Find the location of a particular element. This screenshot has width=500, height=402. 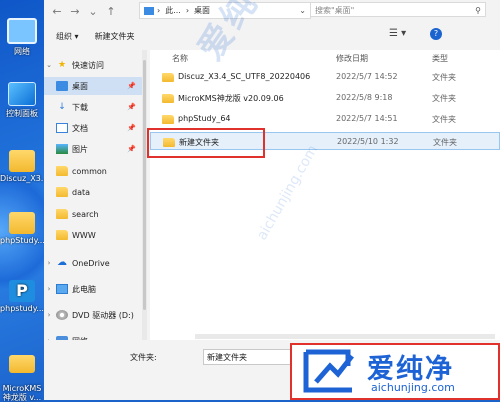

view-options-icon: ☰ ▾ is located at coordinates (397, 33).